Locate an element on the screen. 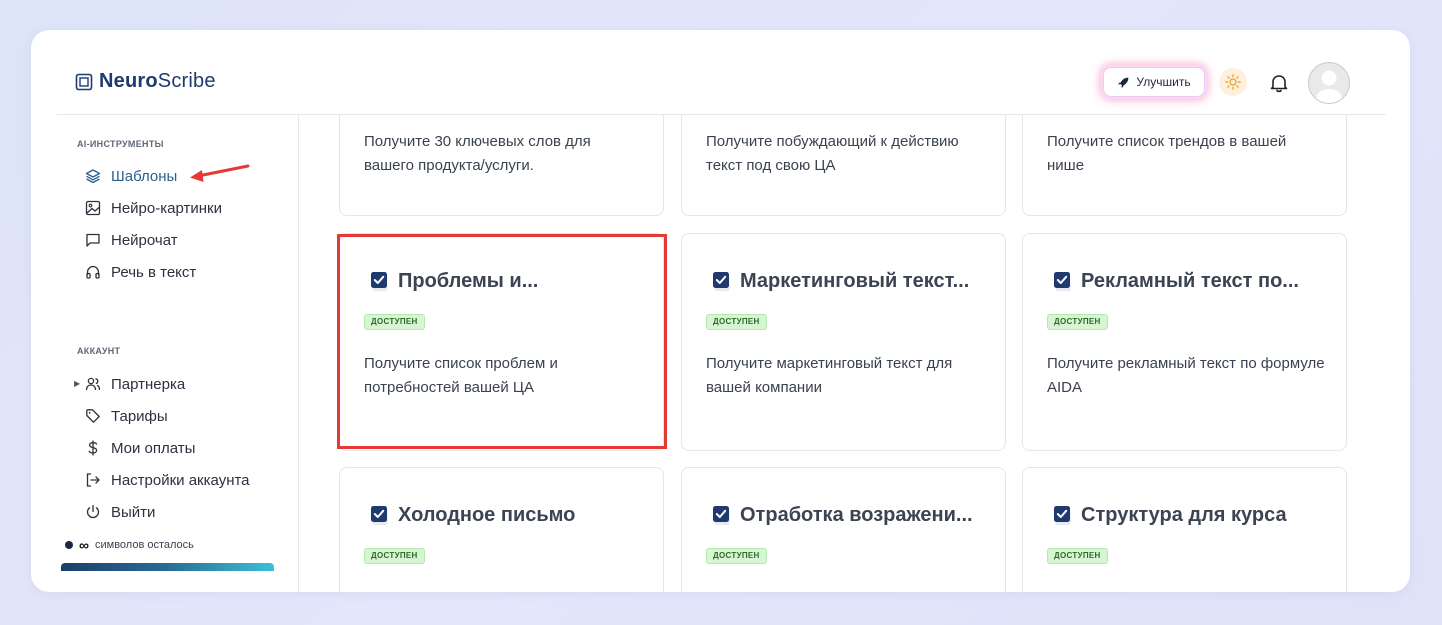  rocket-icon is located at coordinates (1123, 82).